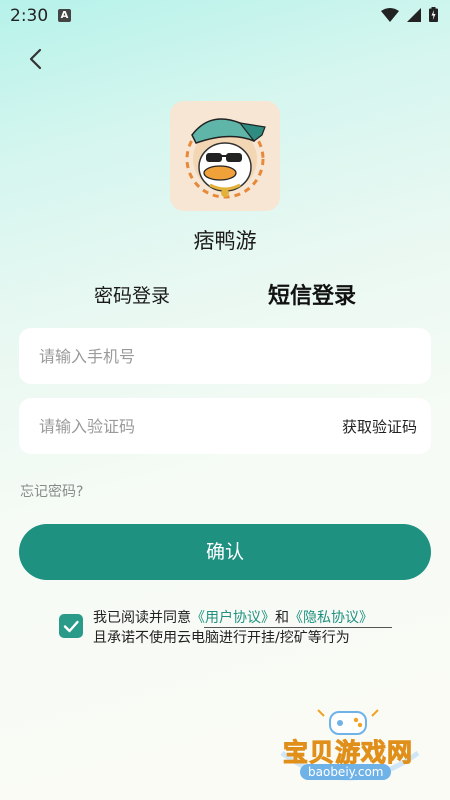 This screenshot has width=450, height=800. I want to click on confirm-button: 确认, so click(225, 552).